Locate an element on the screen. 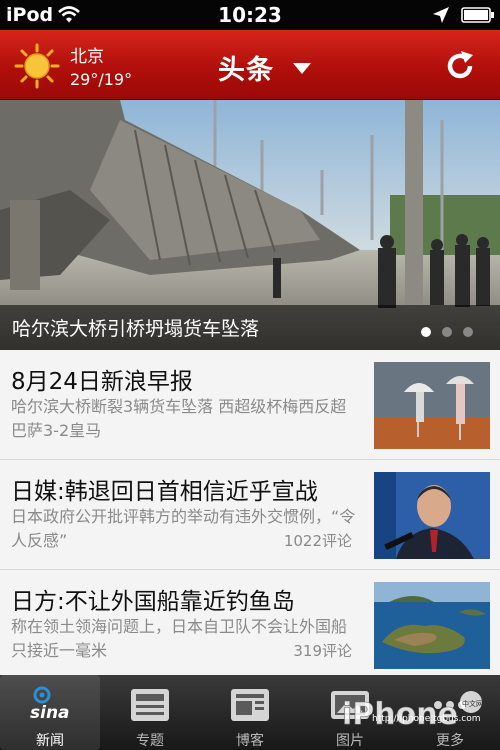  weather-temperature: 29°/19° is located at coordinates (101, 79).